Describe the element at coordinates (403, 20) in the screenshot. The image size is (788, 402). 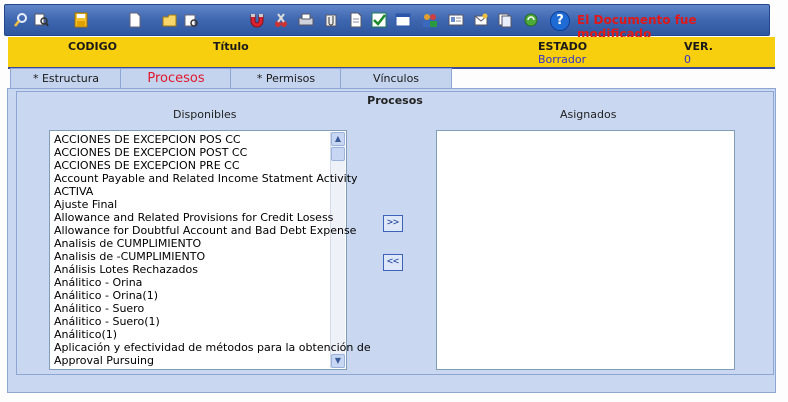
I see `form-icon` at that location.